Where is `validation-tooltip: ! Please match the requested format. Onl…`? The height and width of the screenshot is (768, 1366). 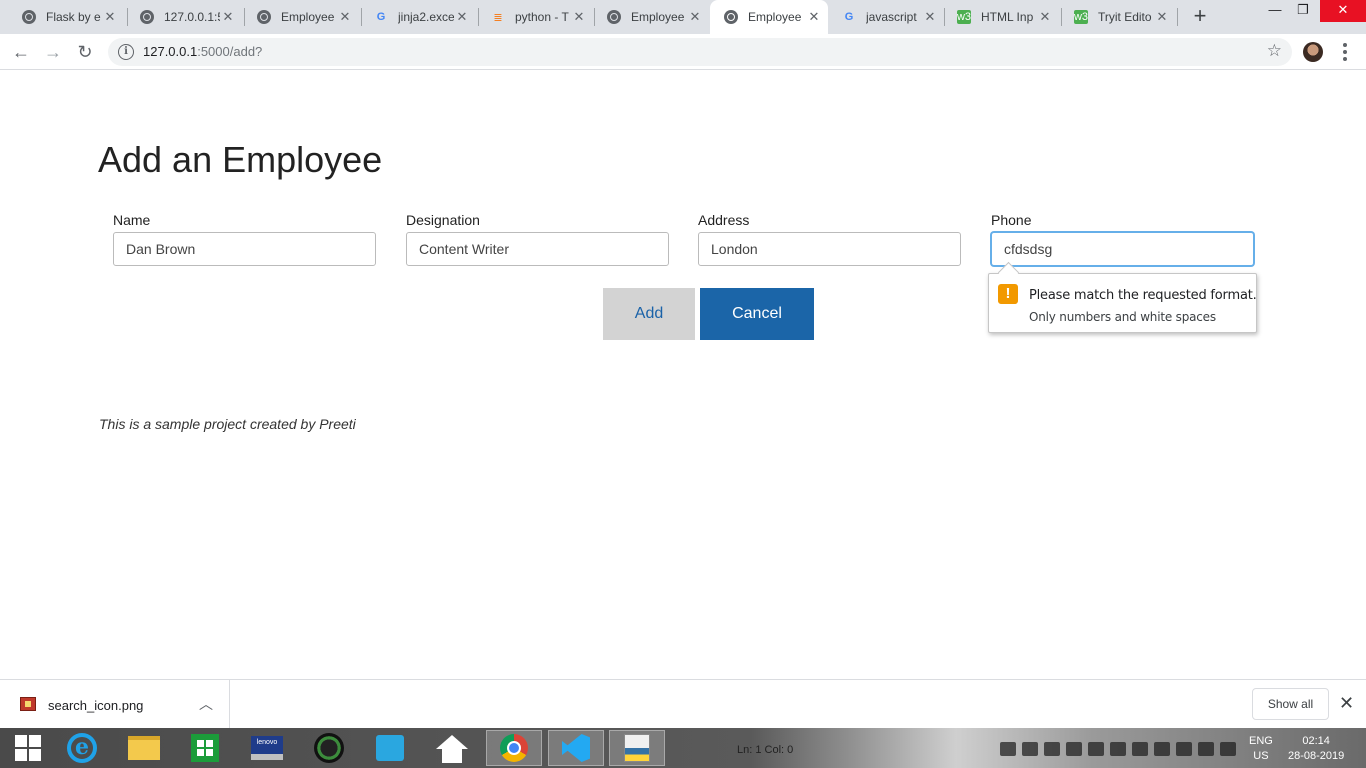 validation-tooltip: ! Please match the requested format. Onl… is located at coordinates (1122, 303).